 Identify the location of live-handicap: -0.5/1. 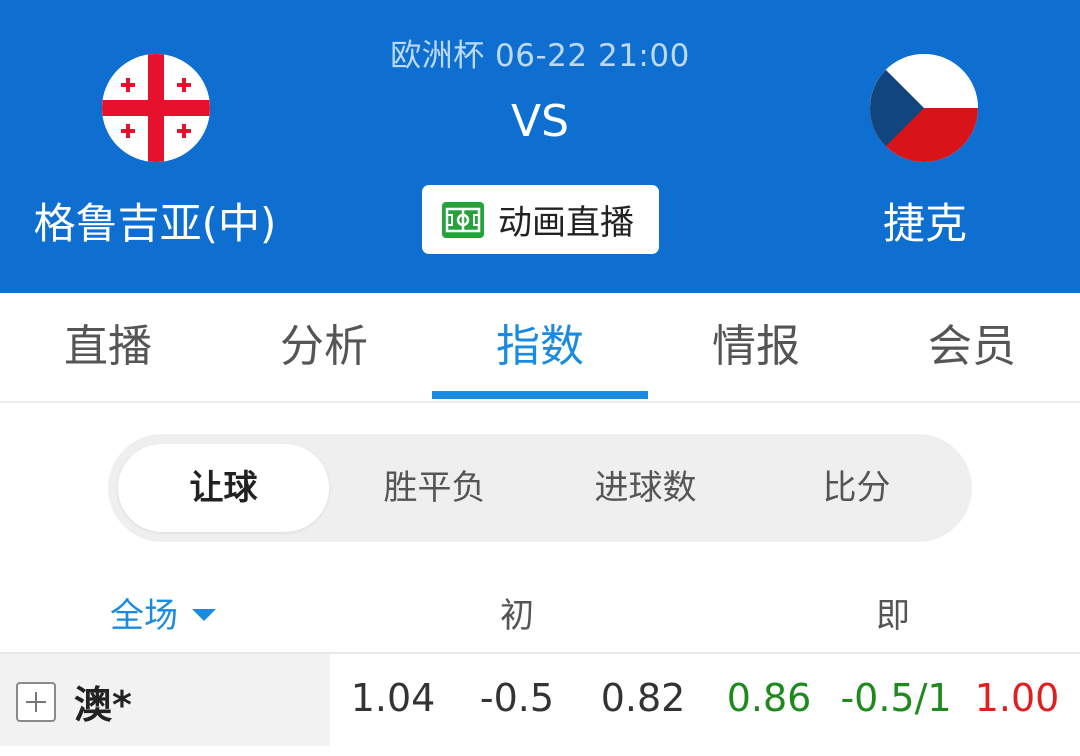
(896, 698).